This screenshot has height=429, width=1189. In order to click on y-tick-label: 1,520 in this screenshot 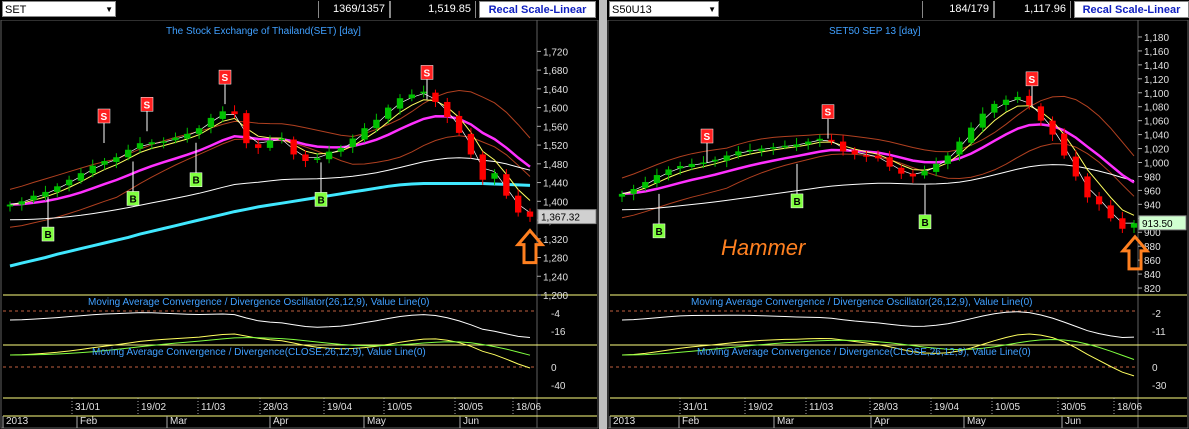, I will do `click(555, 146)`.